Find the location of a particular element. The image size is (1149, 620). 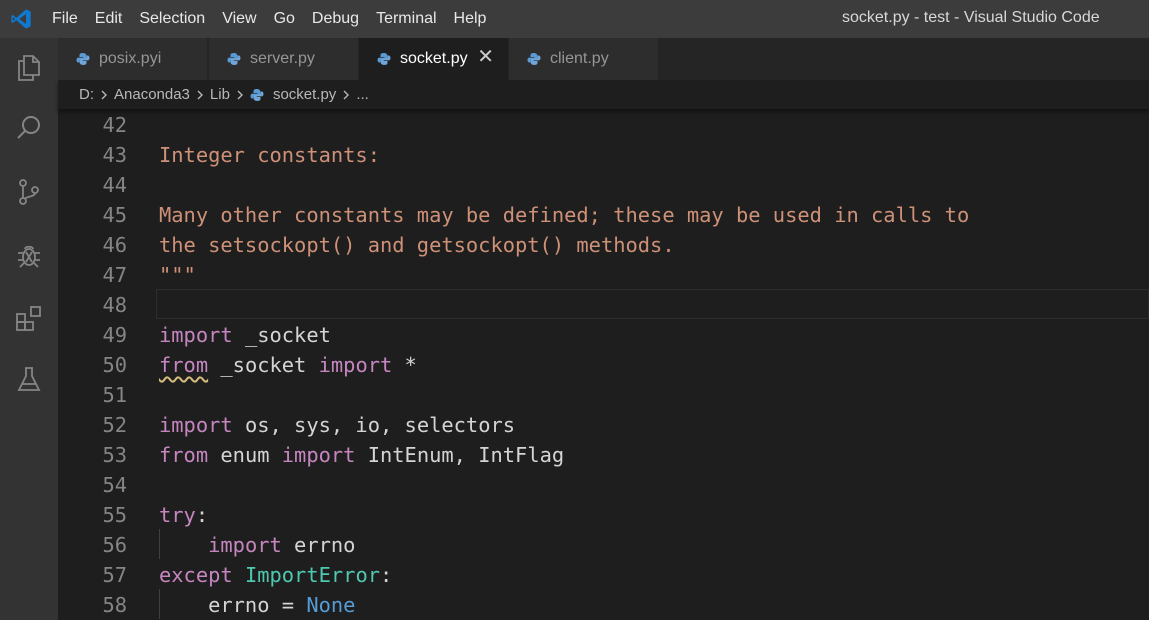

code-line: 47 """ is located at coordinates (603, 274).